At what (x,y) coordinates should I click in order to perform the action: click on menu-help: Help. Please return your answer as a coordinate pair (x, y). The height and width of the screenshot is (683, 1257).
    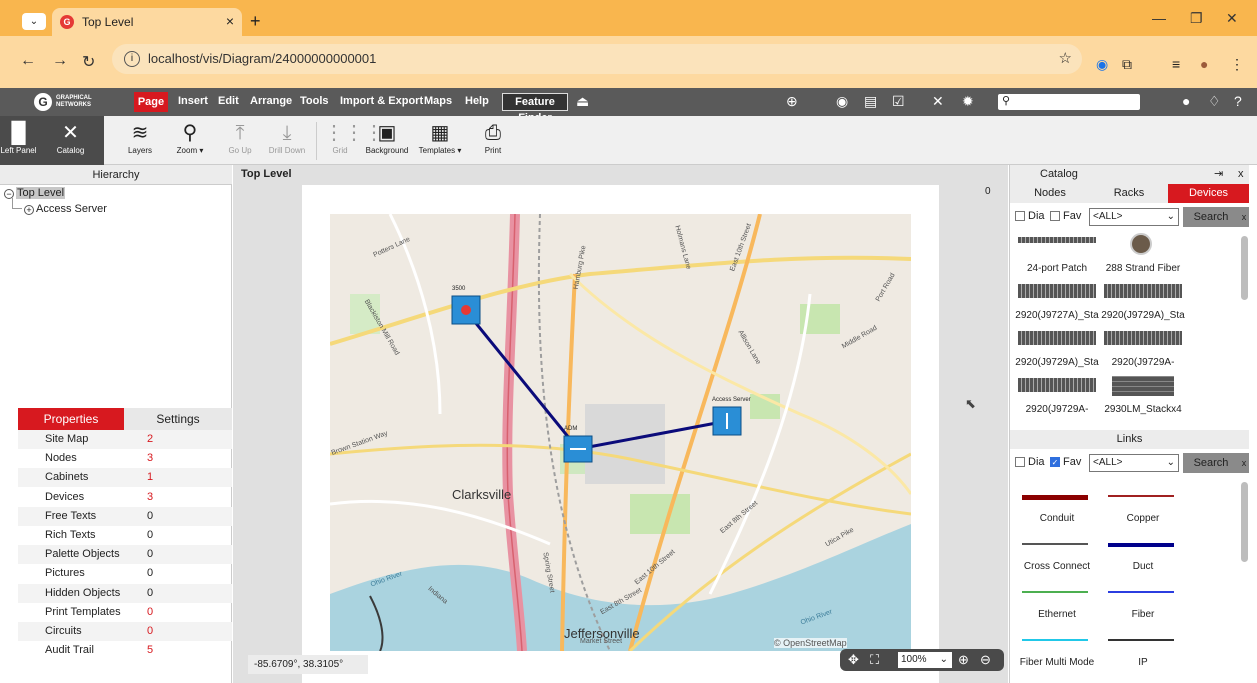
    Looking at the image, I should click on (477, 101).